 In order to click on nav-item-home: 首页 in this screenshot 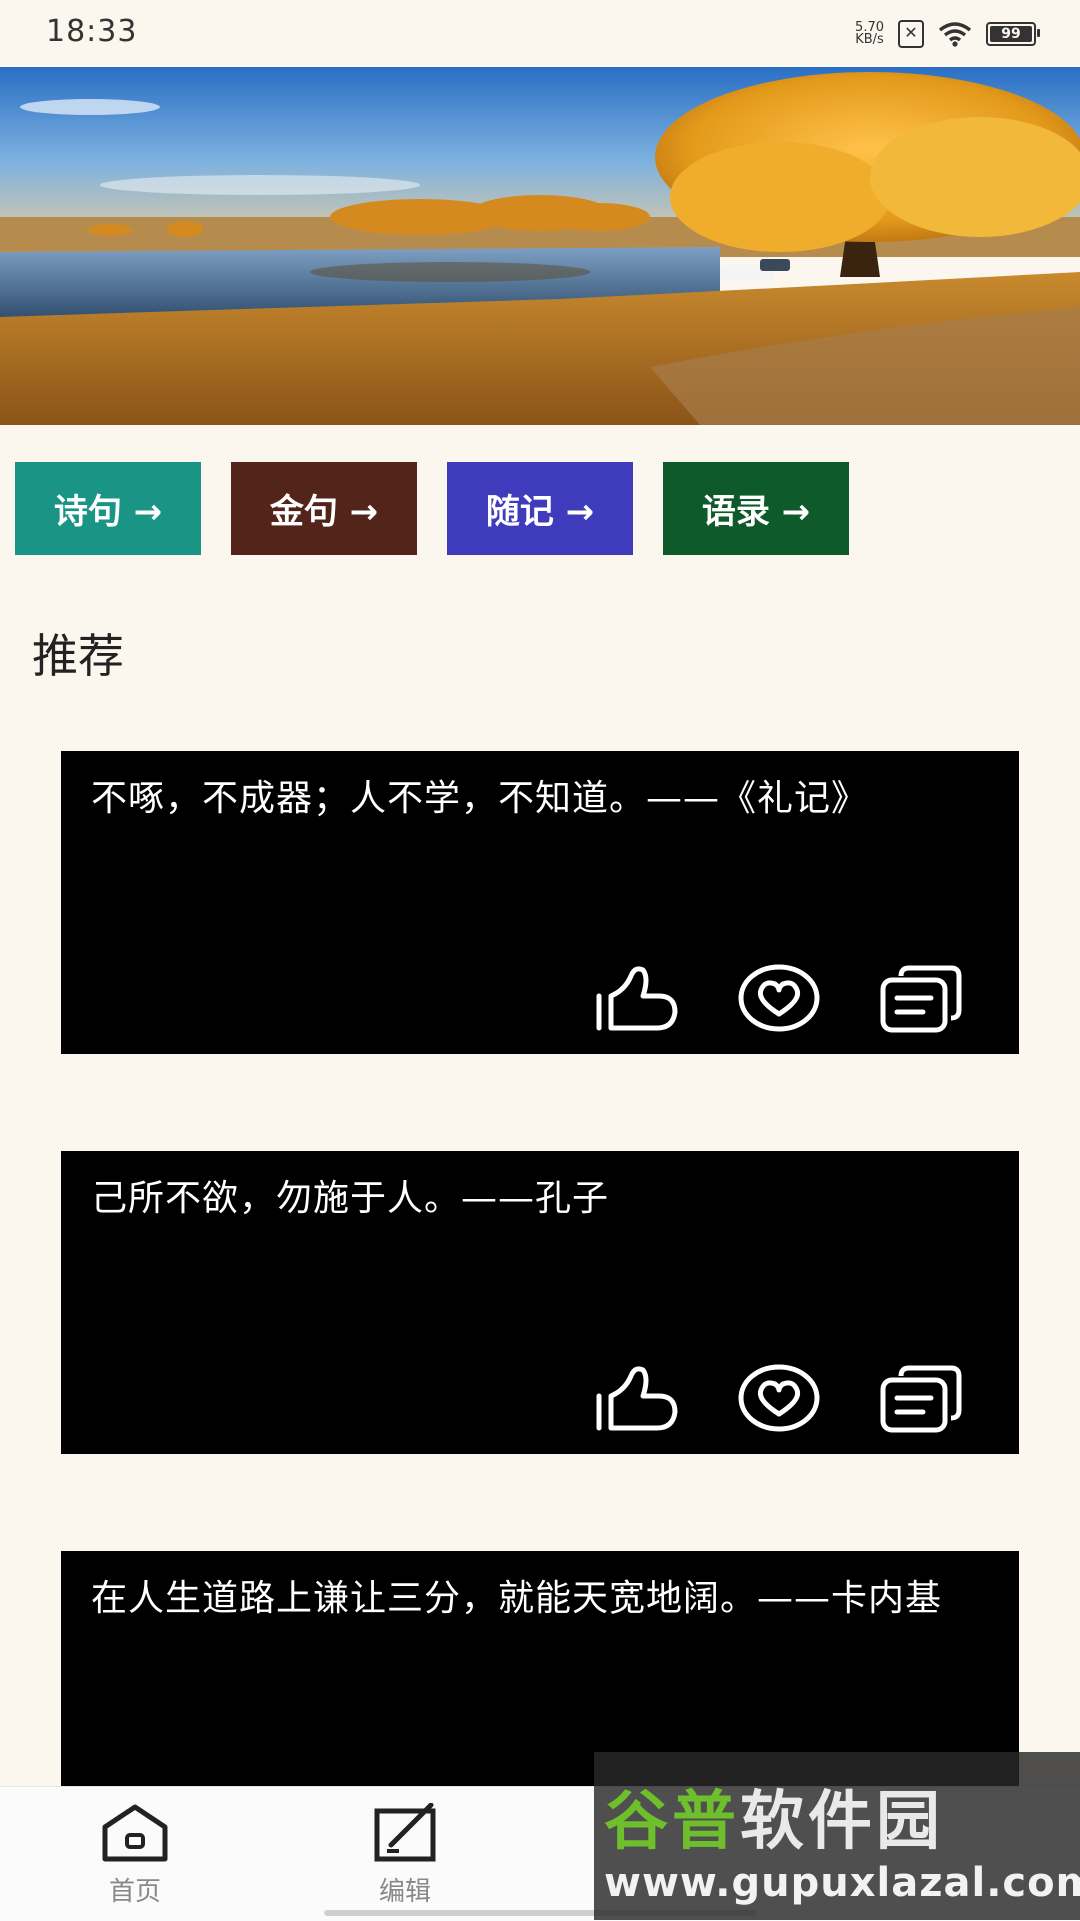, I will do `click(135, 1855)`.